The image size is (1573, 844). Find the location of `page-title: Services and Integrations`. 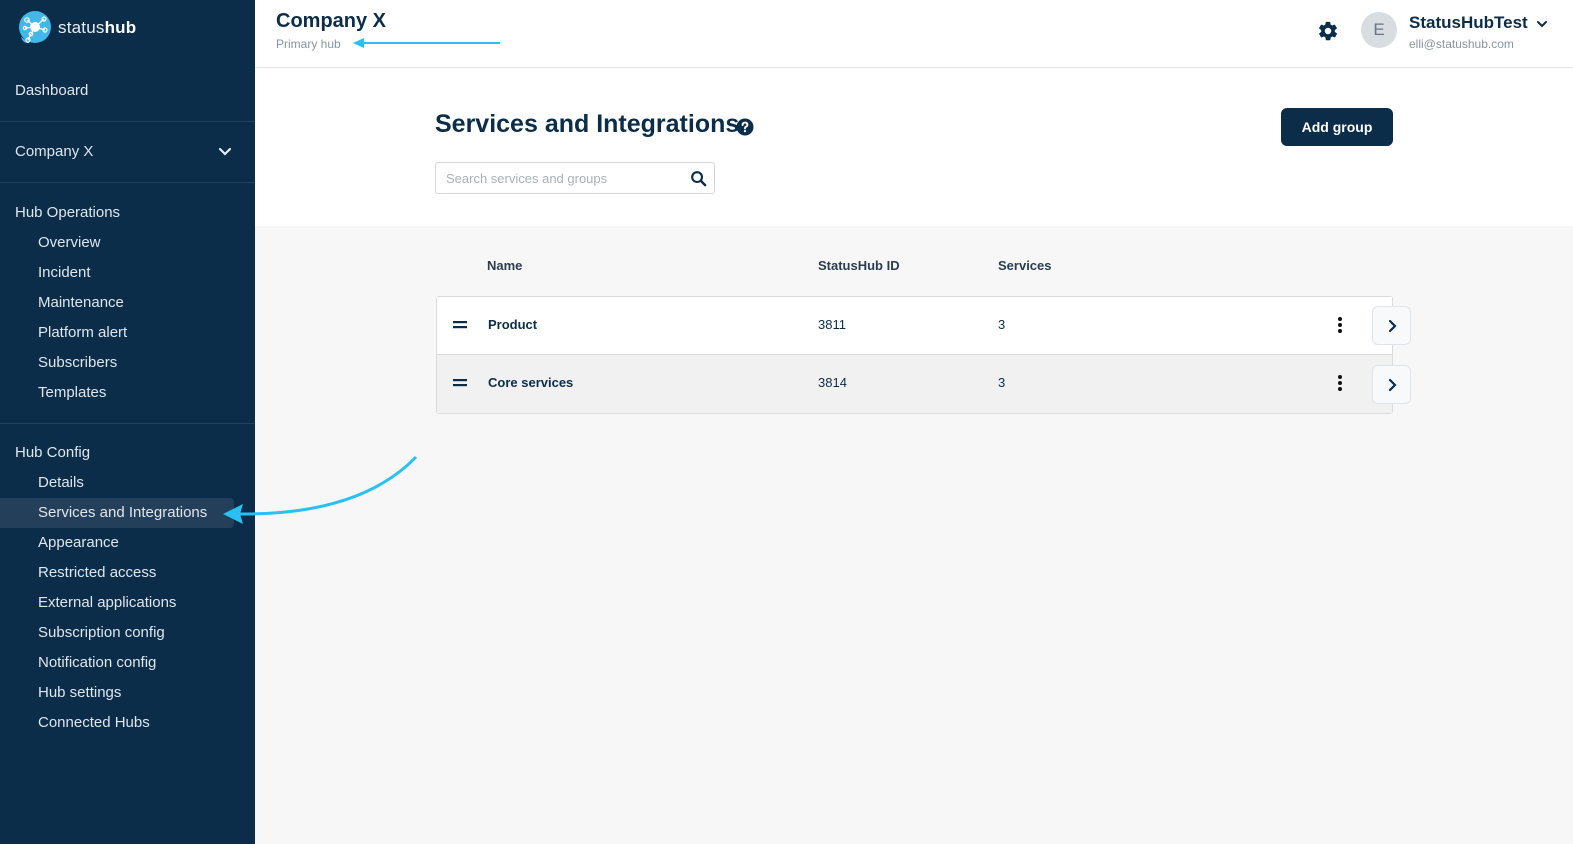

page-title: Services and Integrations is located at coordinates (587, 124).